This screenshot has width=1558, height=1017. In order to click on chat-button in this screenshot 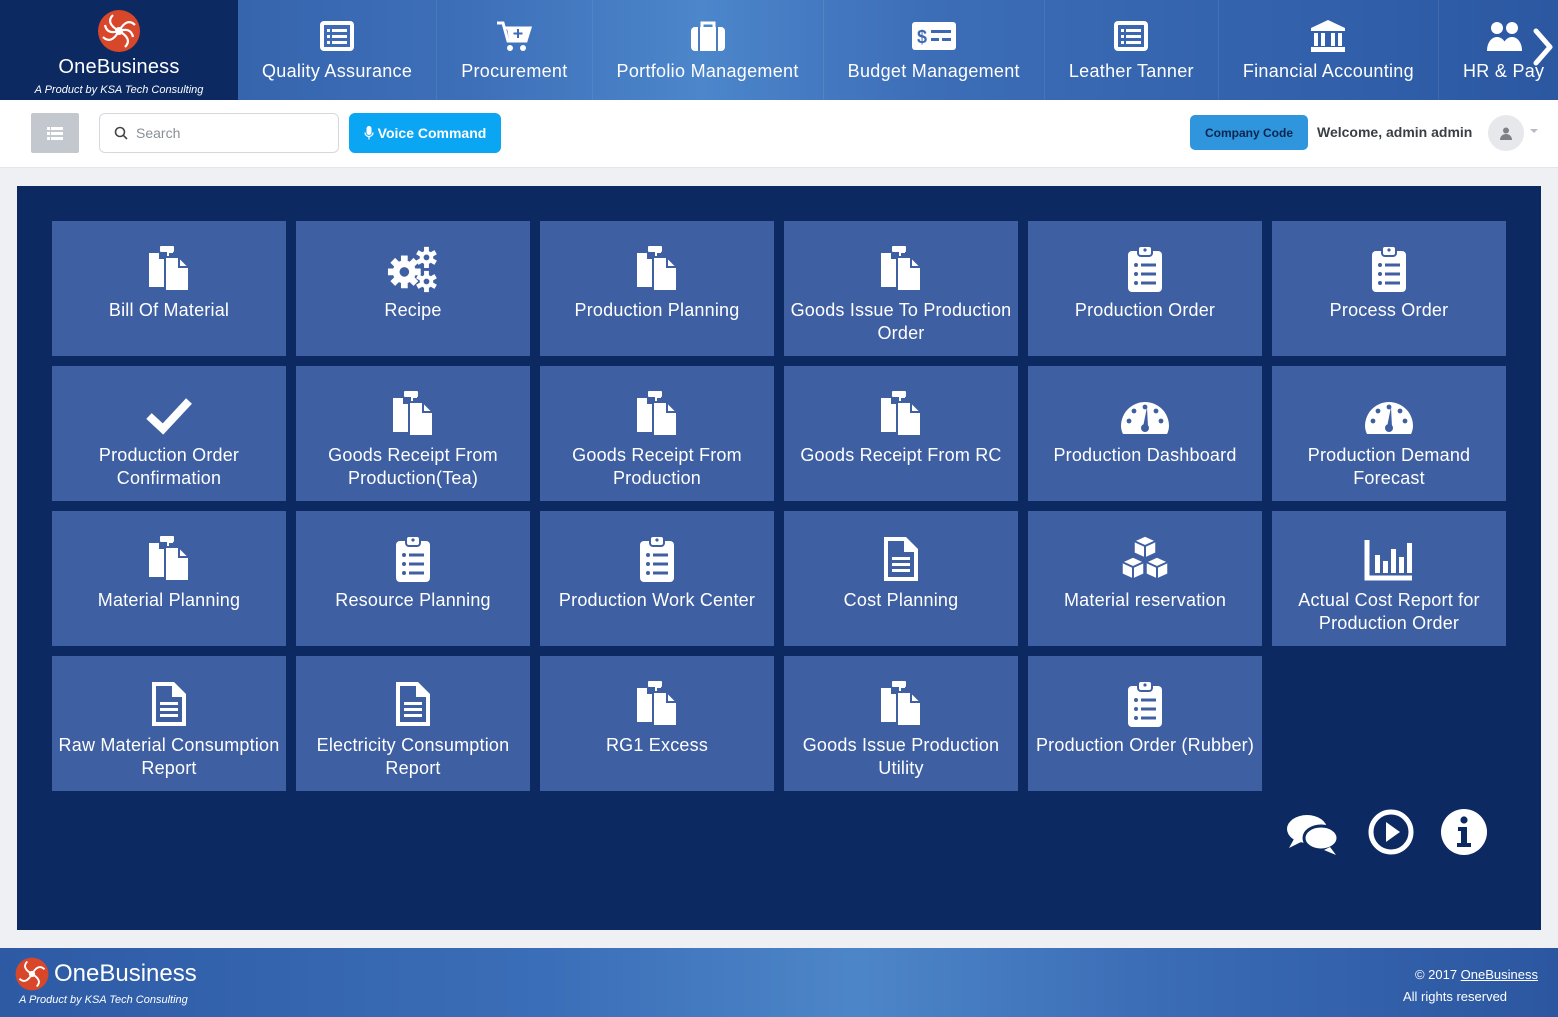, I will do `click(1313, 834)`.